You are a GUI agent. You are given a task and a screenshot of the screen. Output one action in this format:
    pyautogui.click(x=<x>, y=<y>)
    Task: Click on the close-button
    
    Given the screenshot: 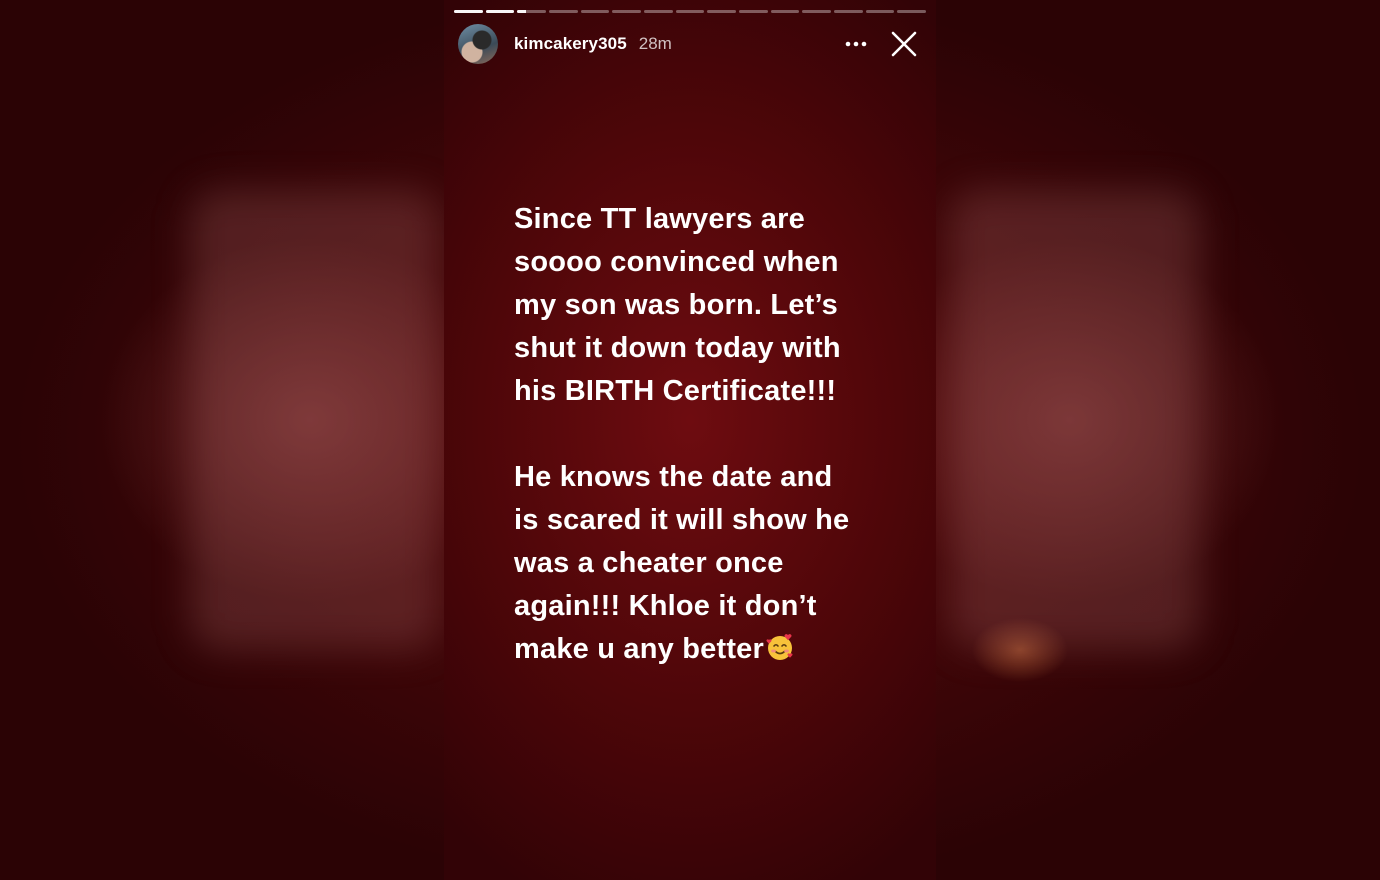 What is the action you would take?
    pyautogui.click(x=904, y=44)
    